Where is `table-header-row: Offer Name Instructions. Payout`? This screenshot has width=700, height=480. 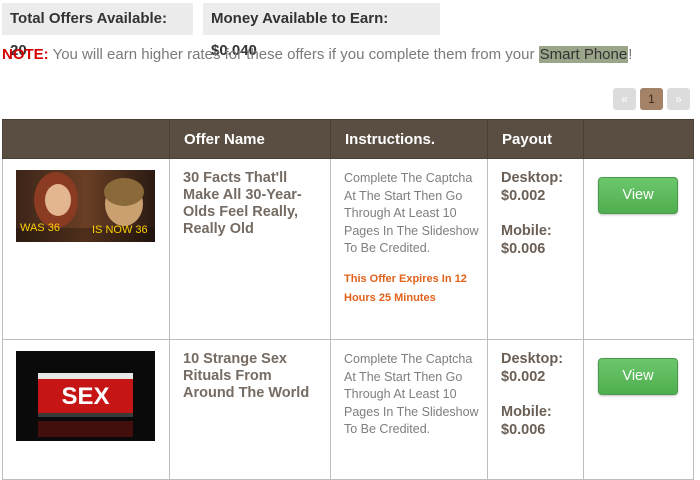
table-header-row: Offer Name Instructions. Payout is located at coordinates (348, 139).